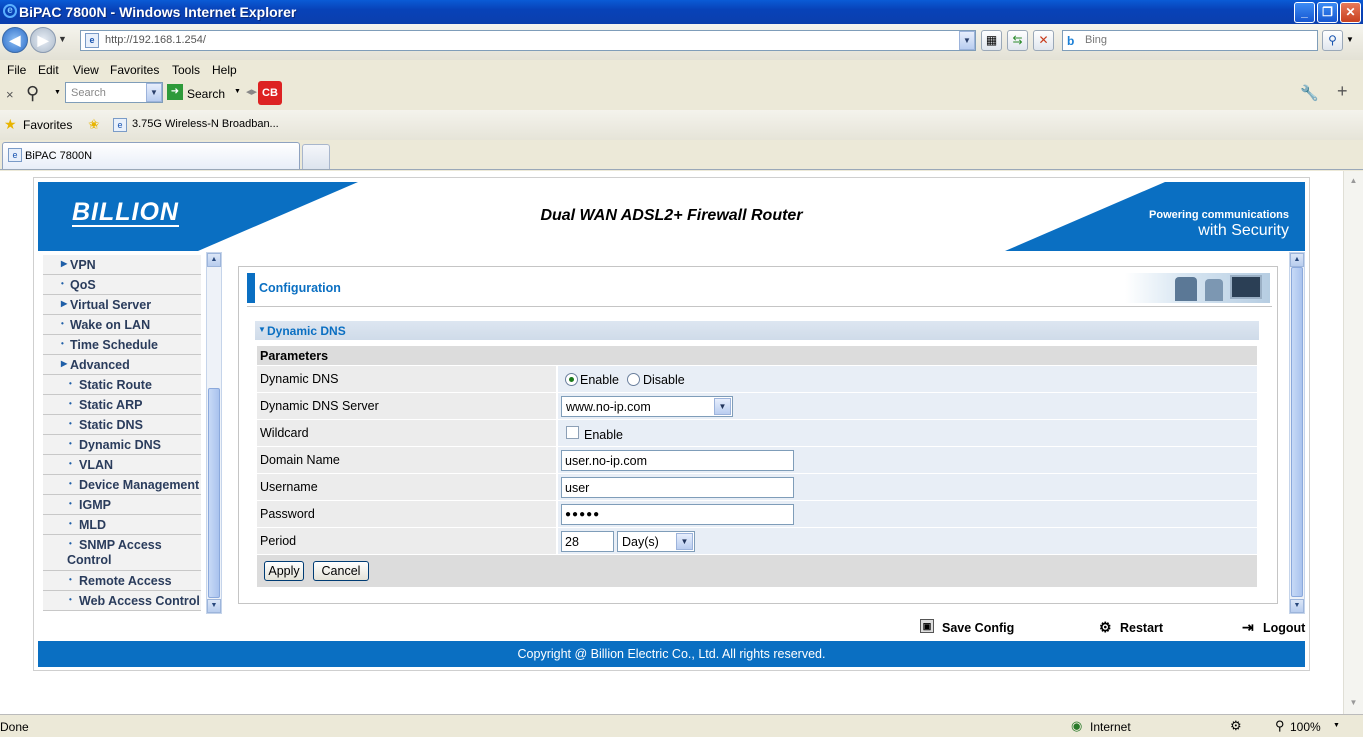 Image resolution: width=1363 pixels, height=737 pixels. I want to click on wildcard-checkbox, so click(572, 432).